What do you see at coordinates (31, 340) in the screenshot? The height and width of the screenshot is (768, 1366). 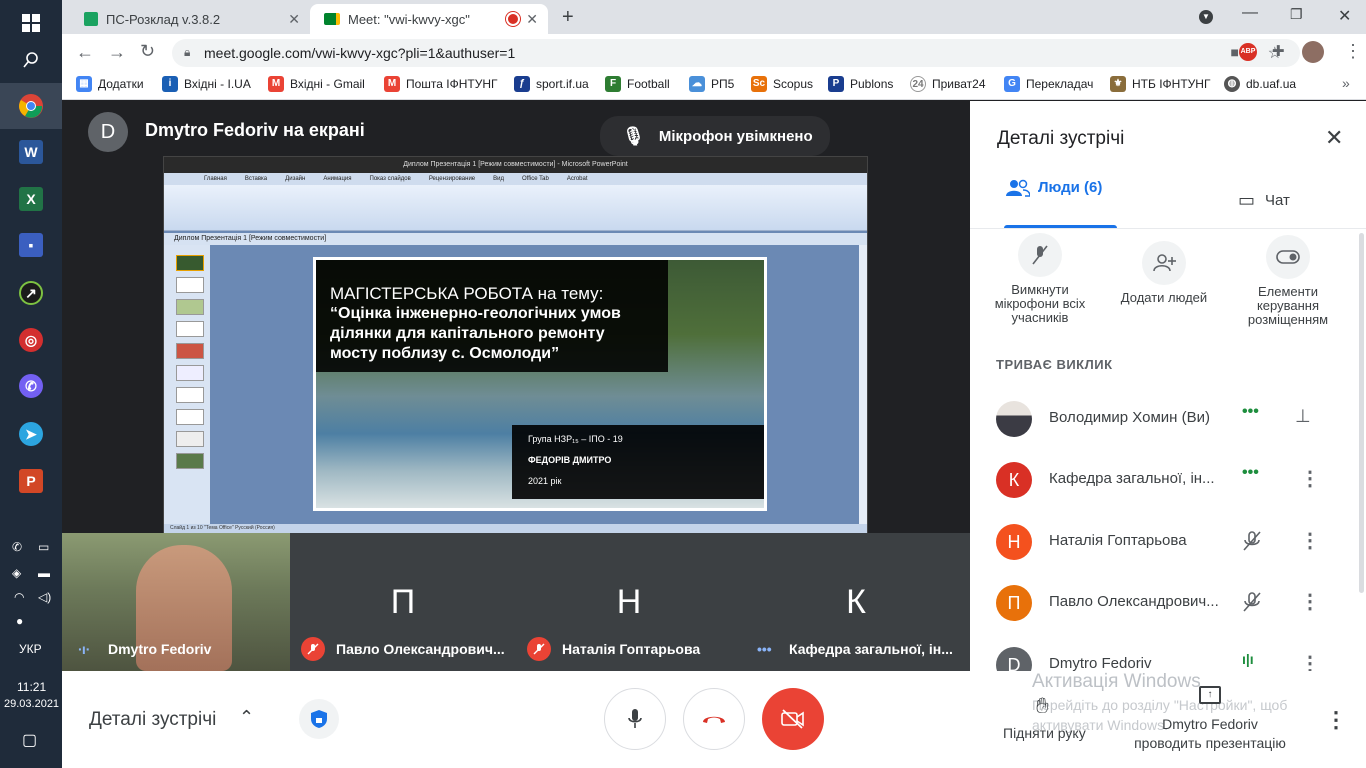 I see `camera-app-icon: ◎` at bounding box center [31, 340].